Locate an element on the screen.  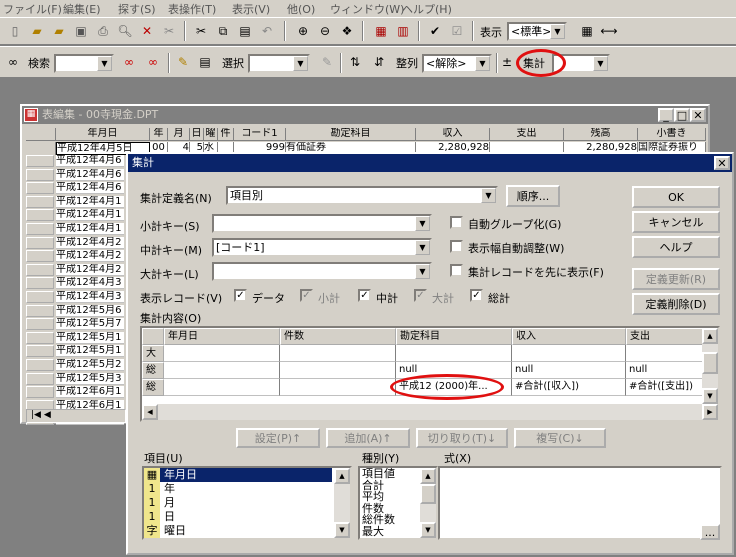
window-icon: ▥ is located at coordinates (403, 31).